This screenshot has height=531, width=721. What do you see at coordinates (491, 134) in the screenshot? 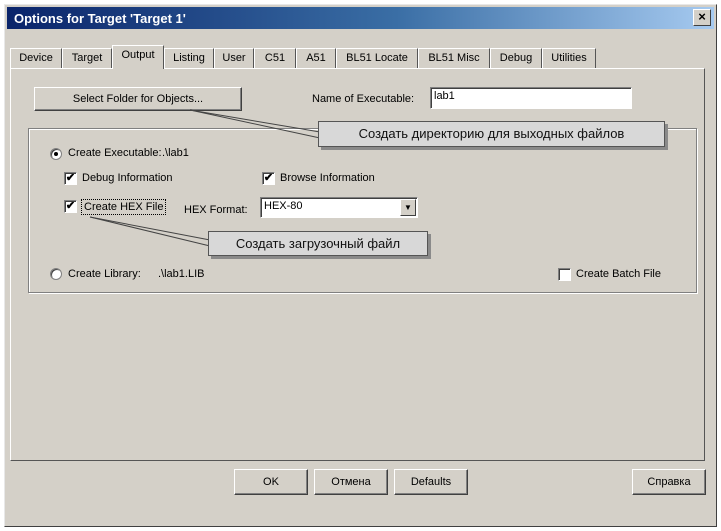
I see `folder-annotation-callout: Создать директорию для выходных файлов` at bounding box center [491, 134].